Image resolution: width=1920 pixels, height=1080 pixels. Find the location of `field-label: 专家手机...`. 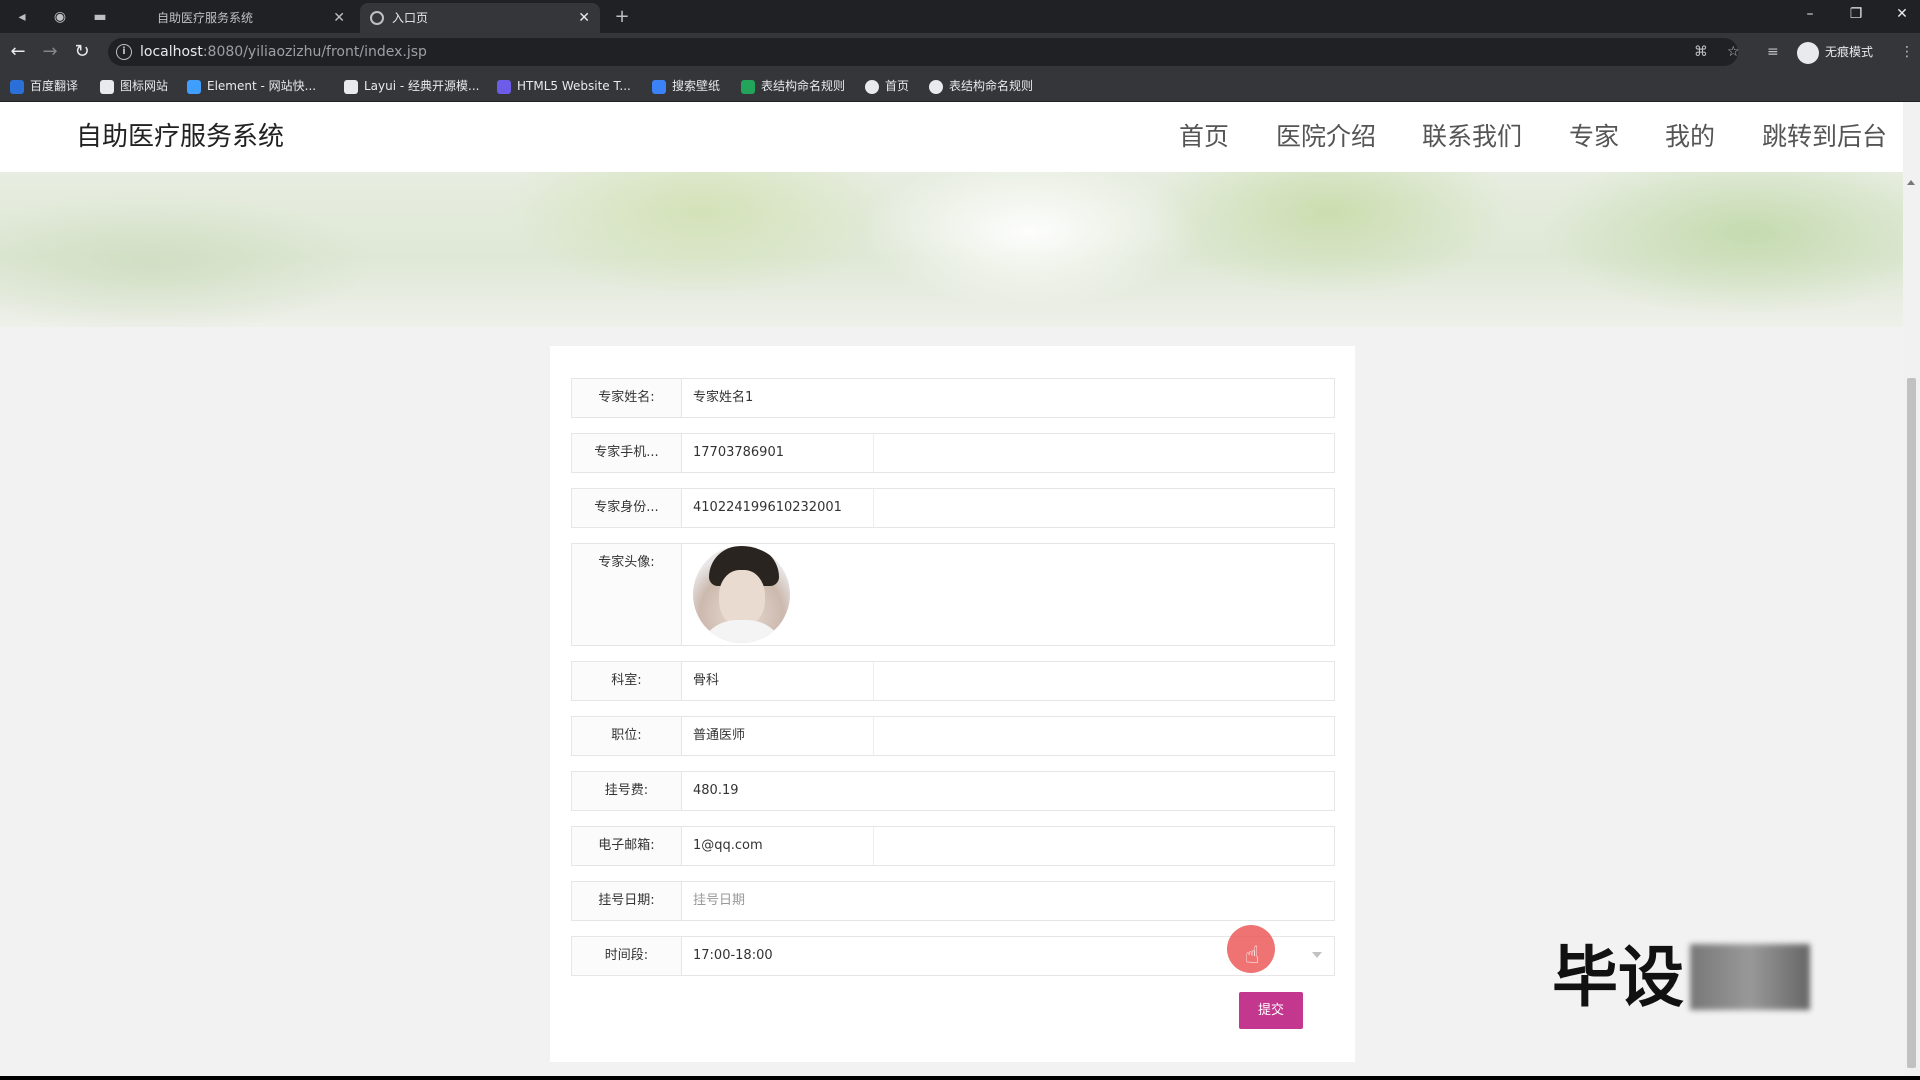

field-label: 专家手机... is located at coordinates (627, 453).